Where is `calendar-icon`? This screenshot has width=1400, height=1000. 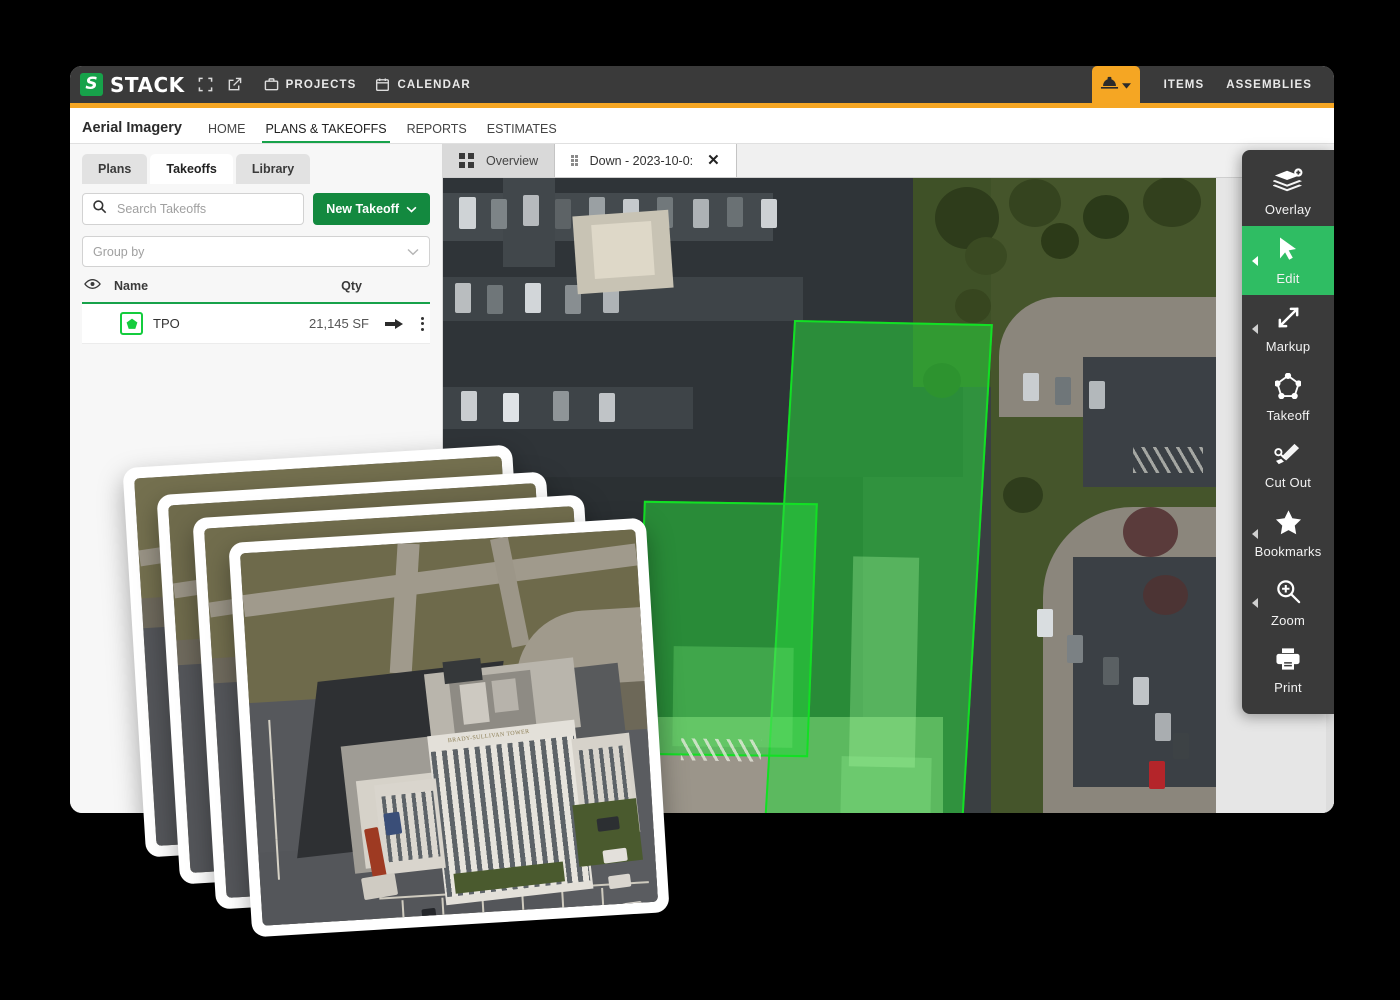 calendar-icon is located at coordinates (382, 84).